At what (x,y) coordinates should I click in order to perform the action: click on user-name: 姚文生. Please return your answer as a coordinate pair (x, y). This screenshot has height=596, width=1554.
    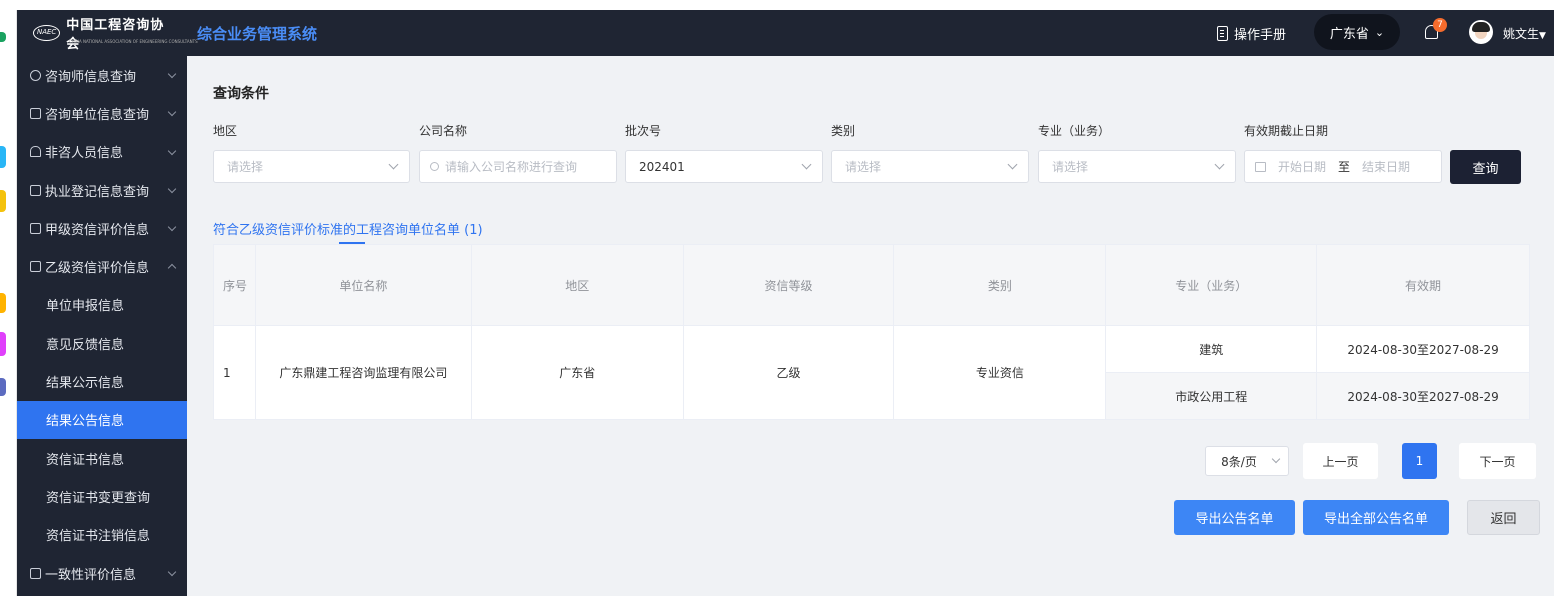
    Looking at the image, I should click on (1521, 34).